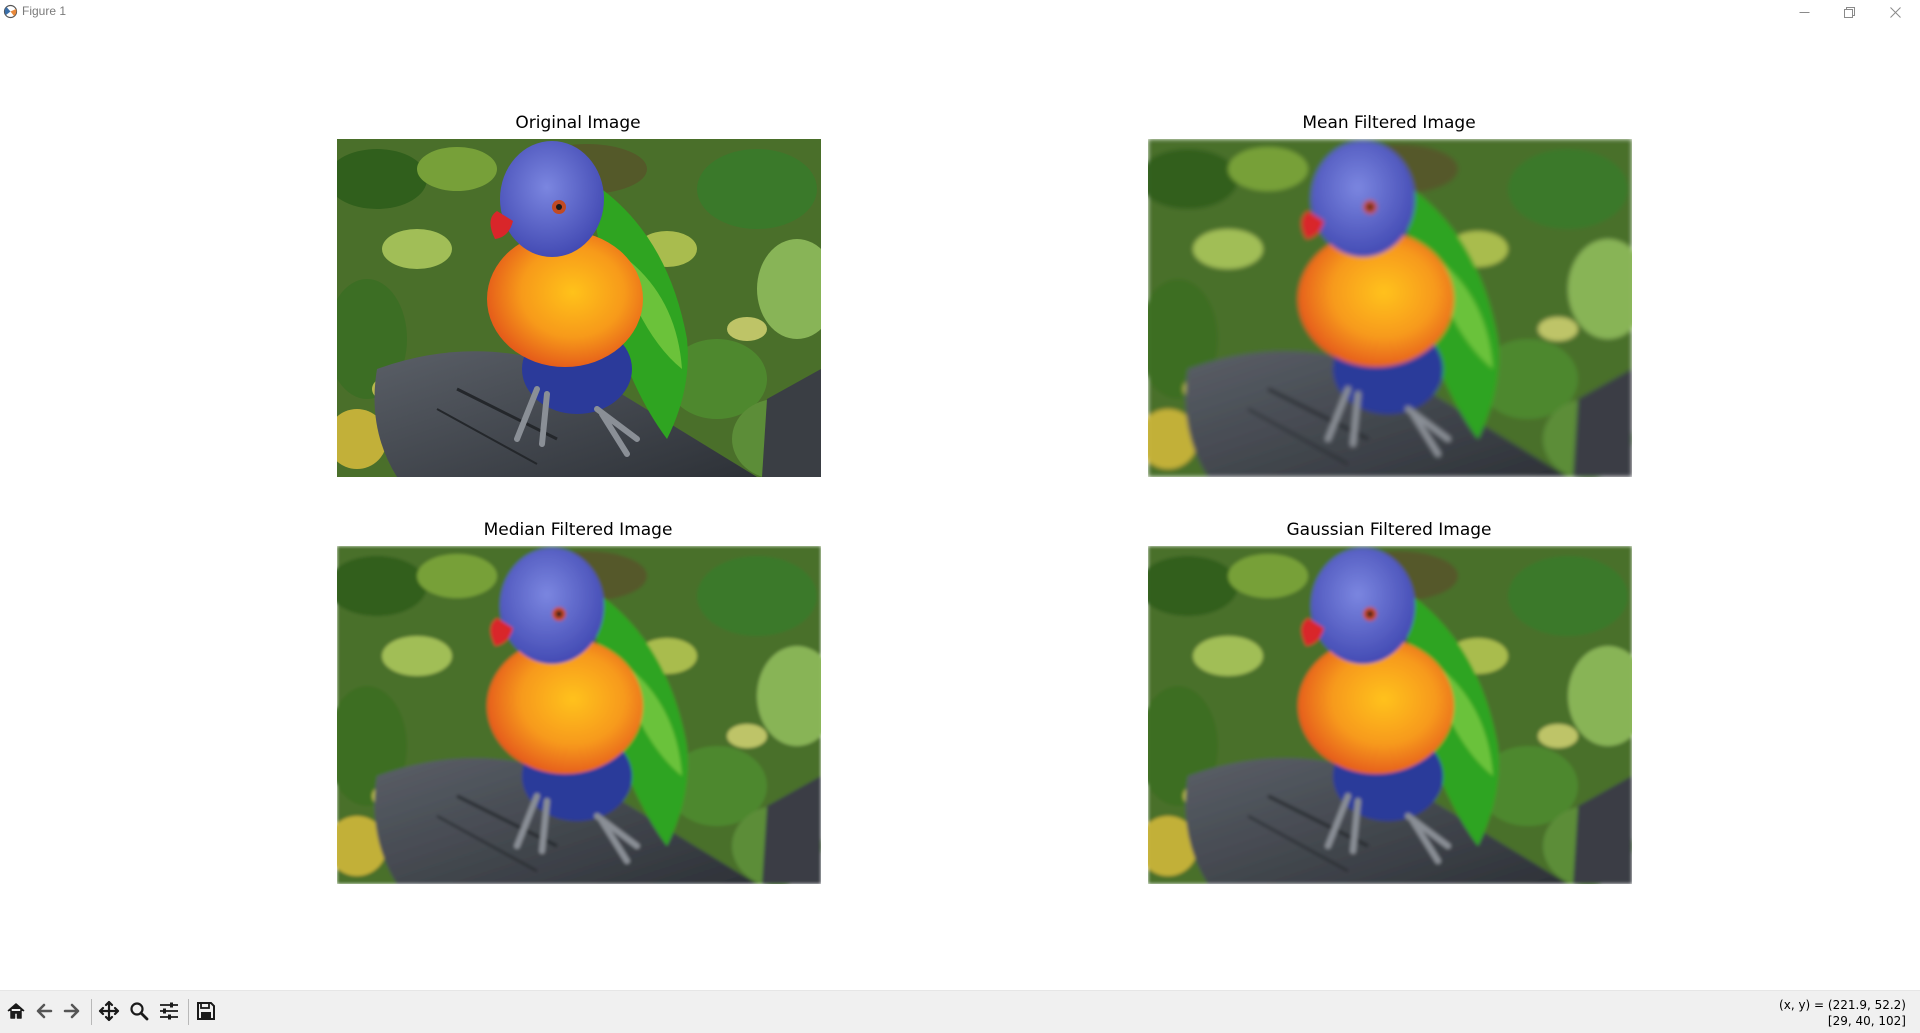  I want to click on pan-icon, so click(109, 1011).